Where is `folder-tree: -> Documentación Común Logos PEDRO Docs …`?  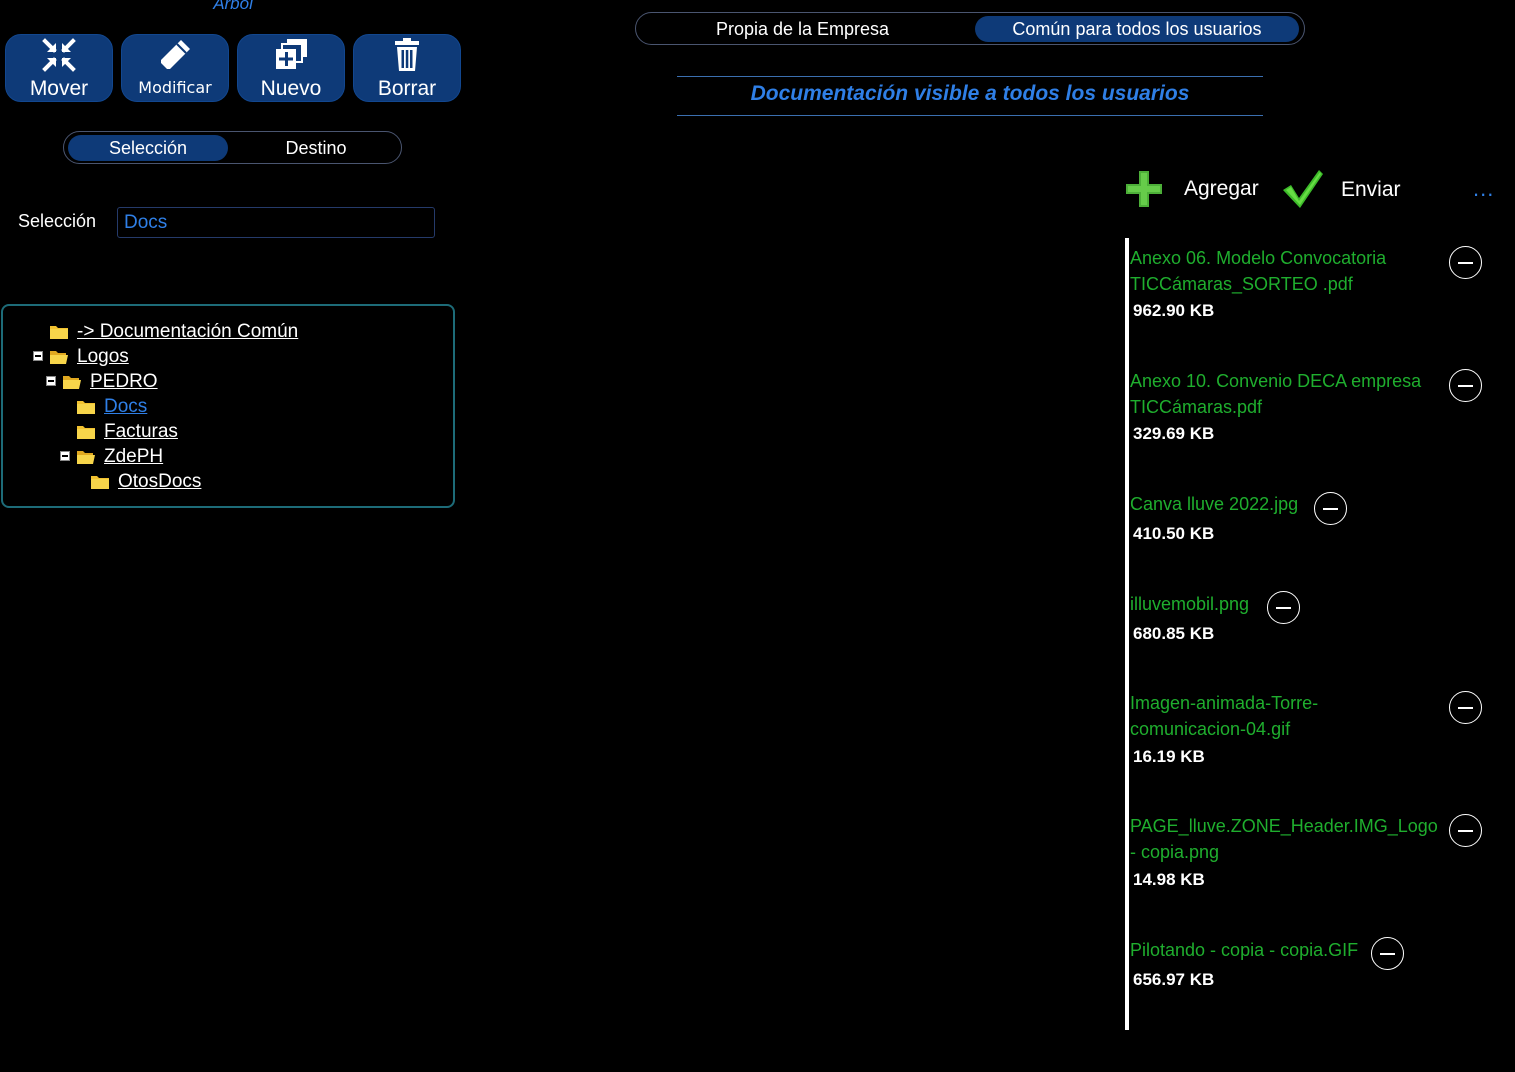 folder-tree: -> Documentación Común Logos PEDRO Docs … is located at coordinates (228, 406).